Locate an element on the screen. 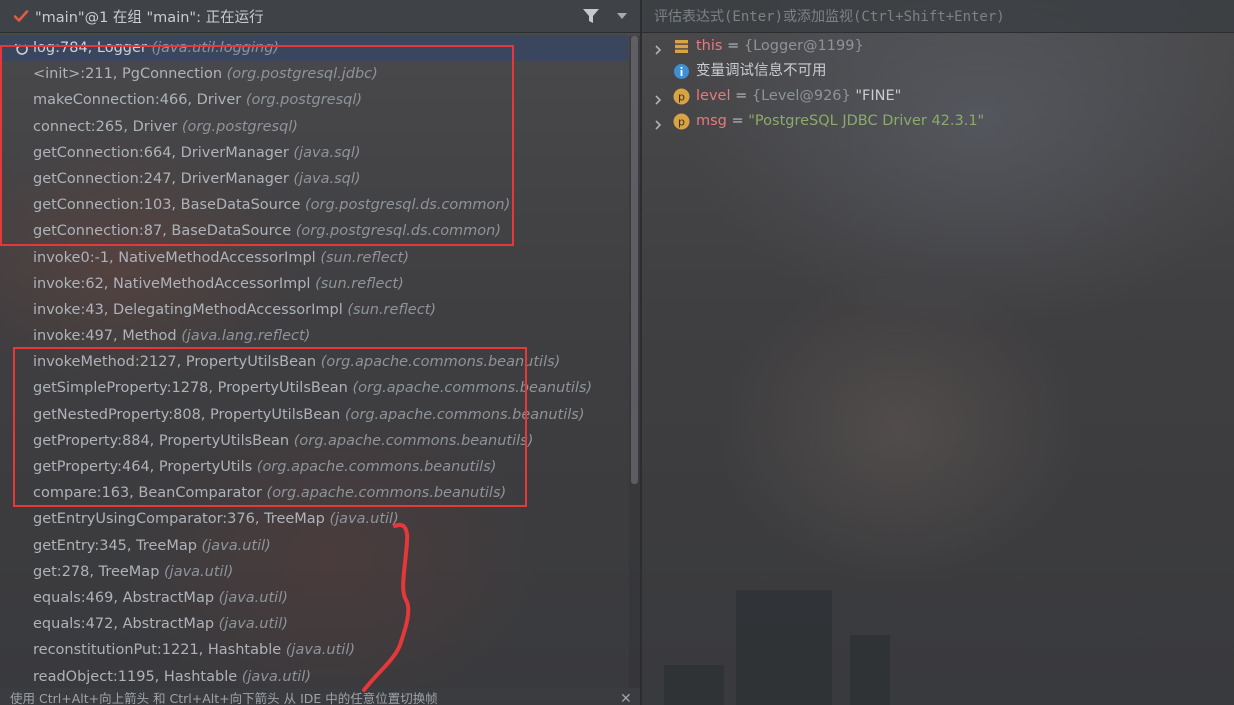 Image resolution: width=1234 pixels, height=705 pixels. frame-method: getEntryUsingComparator:376, TreeMap is located at coordinates (179, 519).